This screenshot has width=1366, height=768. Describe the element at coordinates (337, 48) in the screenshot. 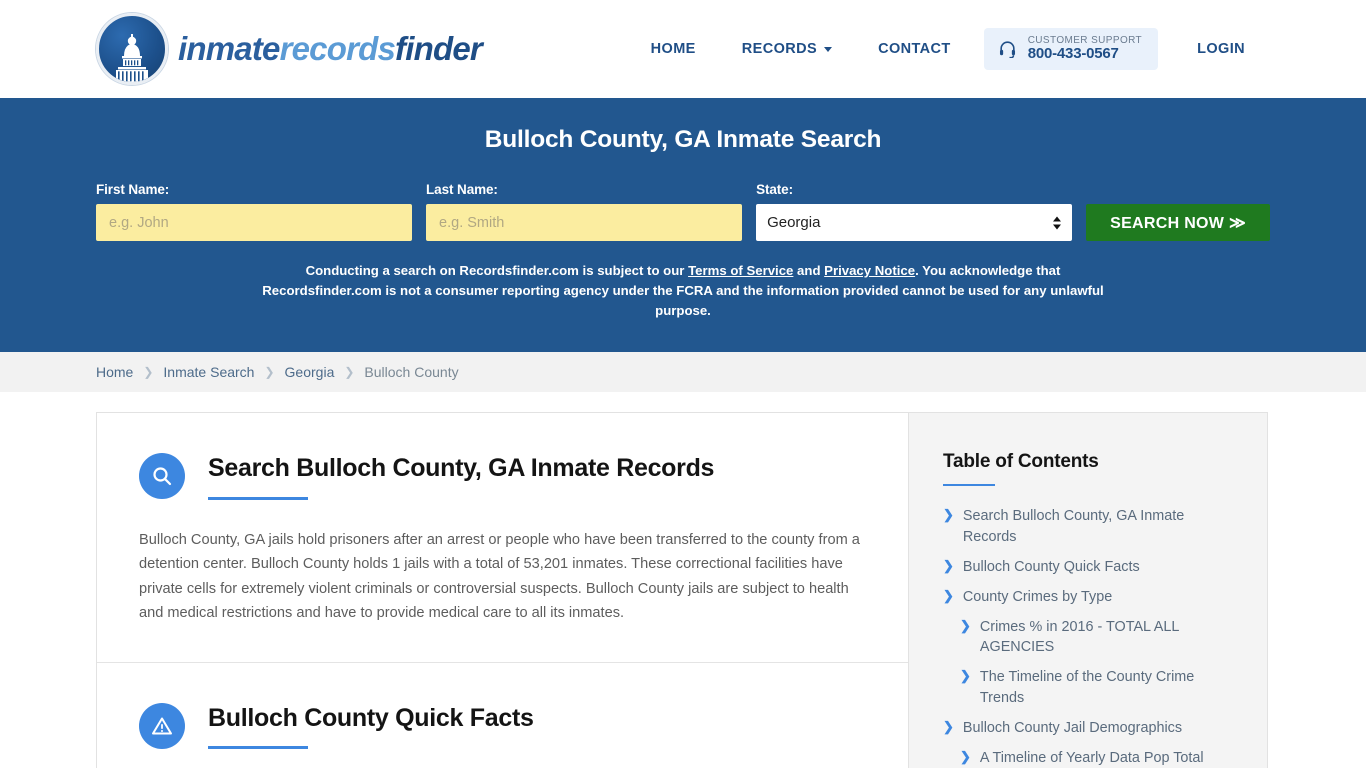

I see `logo-text-part2: records` at that location.